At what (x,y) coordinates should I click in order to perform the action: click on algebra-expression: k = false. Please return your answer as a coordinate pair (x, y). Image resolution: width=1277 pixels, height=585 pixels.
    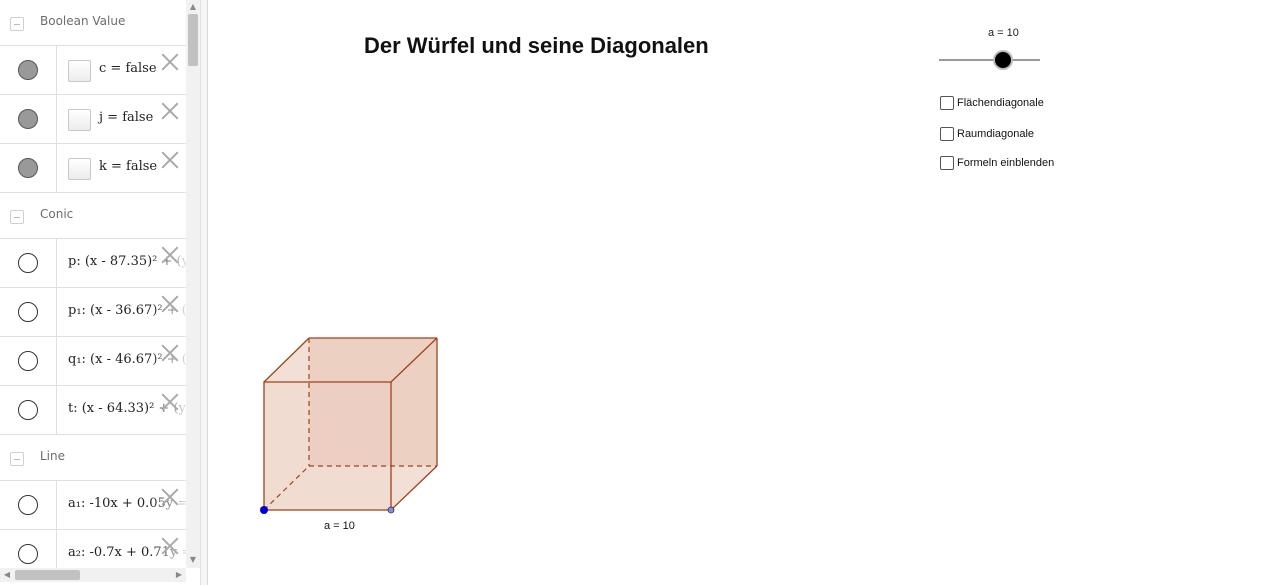
    Looking at the image, I should click on (128, 166).